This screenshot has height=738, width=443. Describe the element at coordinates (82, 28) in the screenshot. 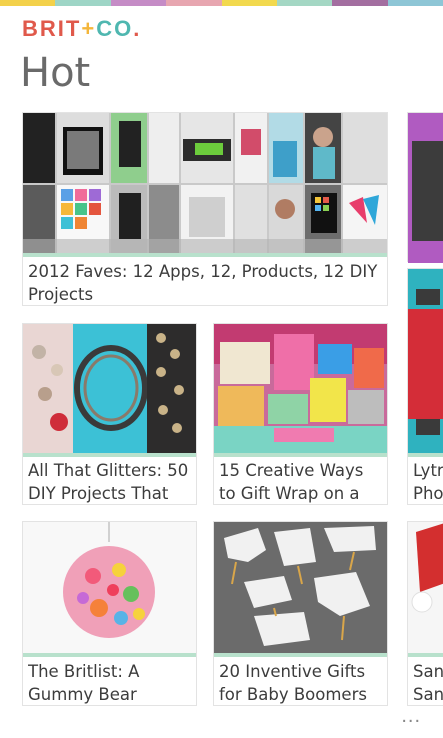

I see `brit-co-logo: BRIT+CO.` at that location.